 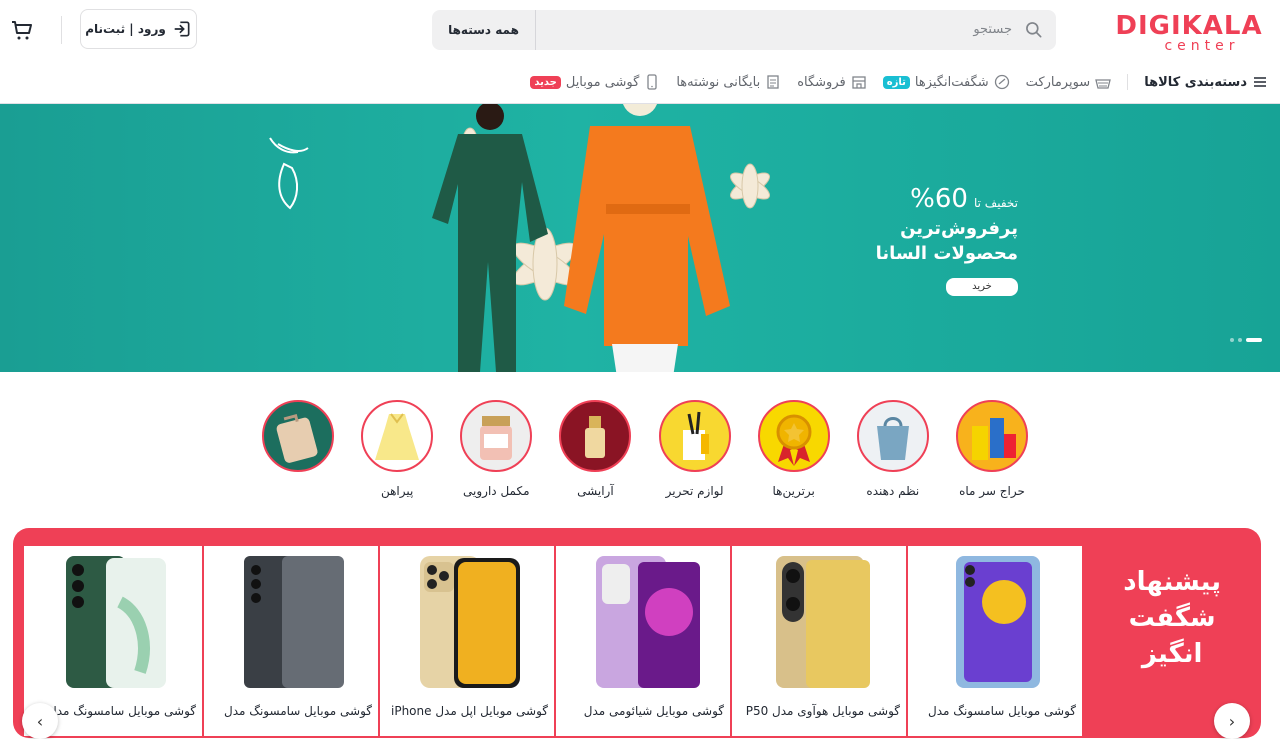 I want to click on amazing-offers-title: پیشنهاد شگفت انگیز, so click(x=1172, y=618).